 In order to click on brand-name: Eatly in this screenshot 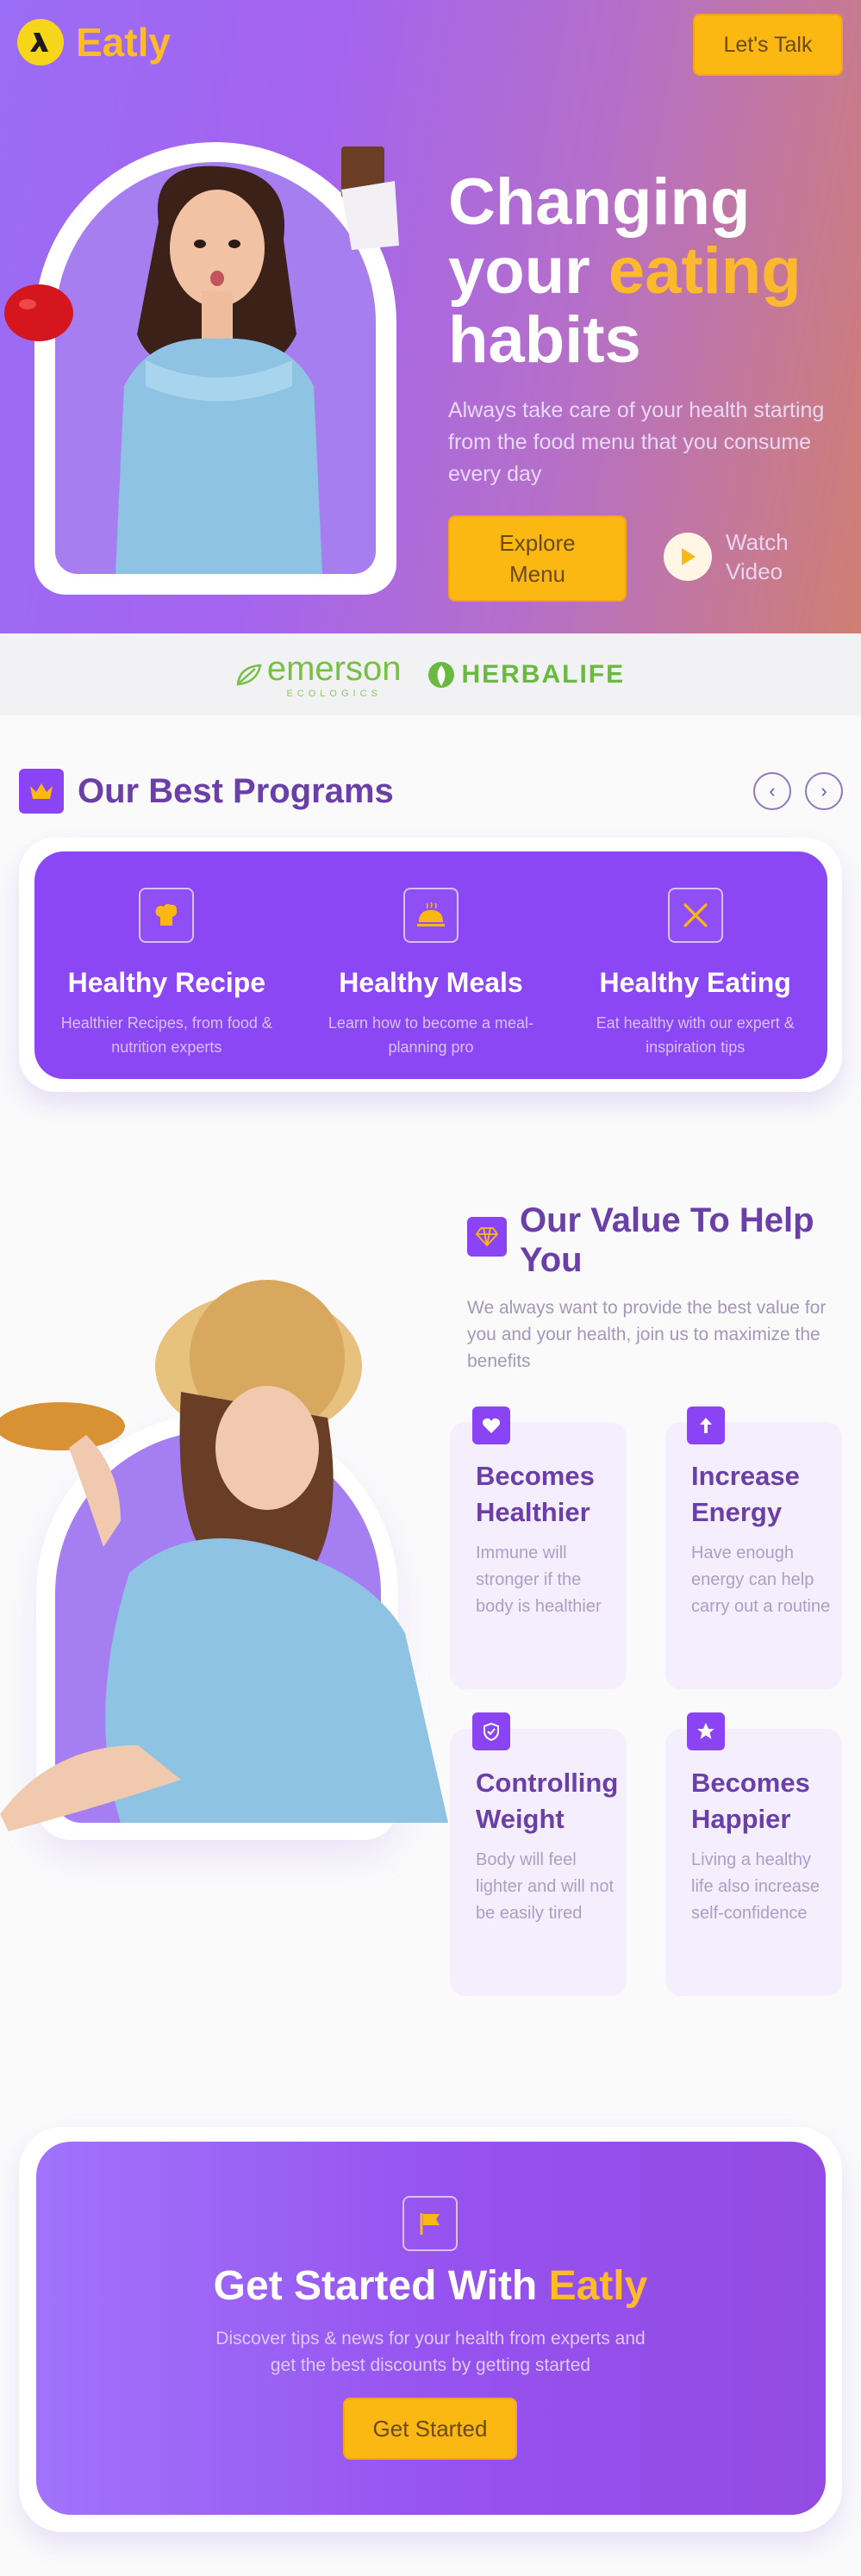, I will do `click(123, 42)`.